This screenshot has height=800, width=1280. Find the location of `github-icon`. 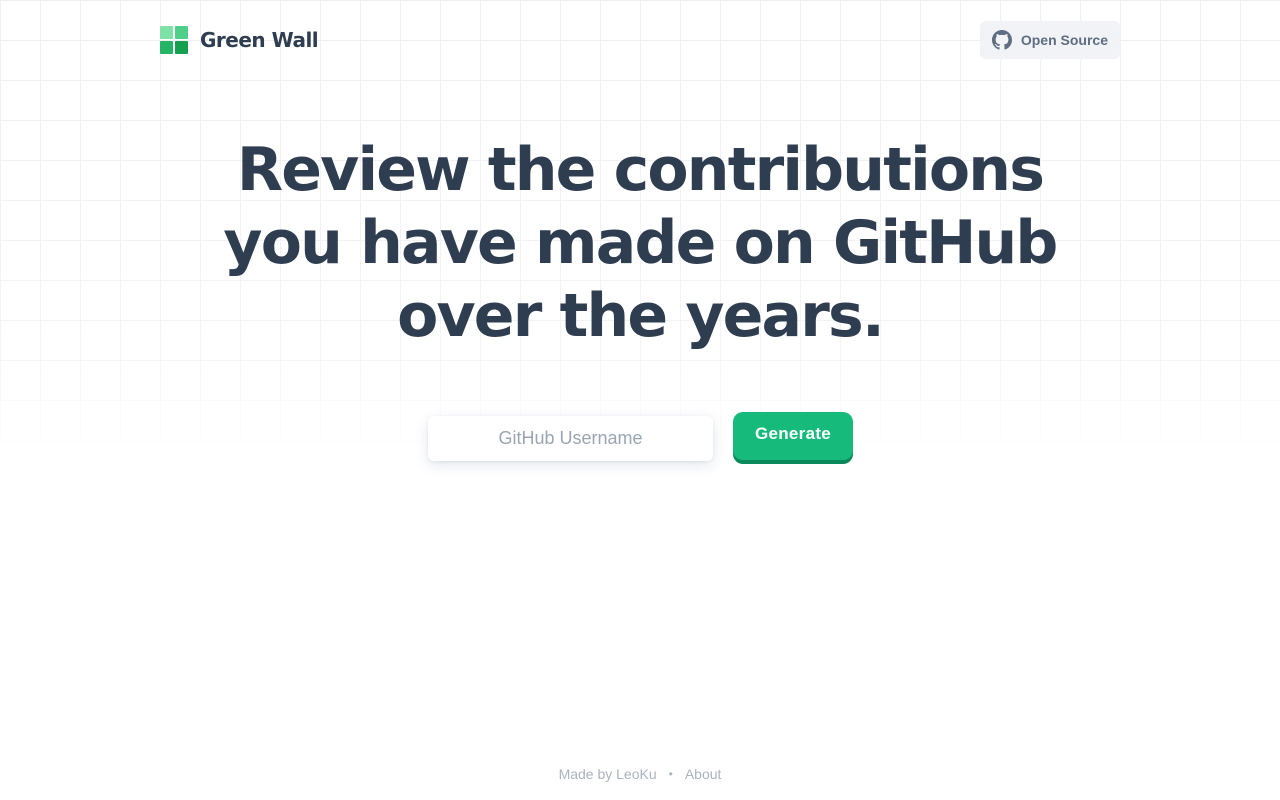

github-icon is located at coordinates (1001, 40).